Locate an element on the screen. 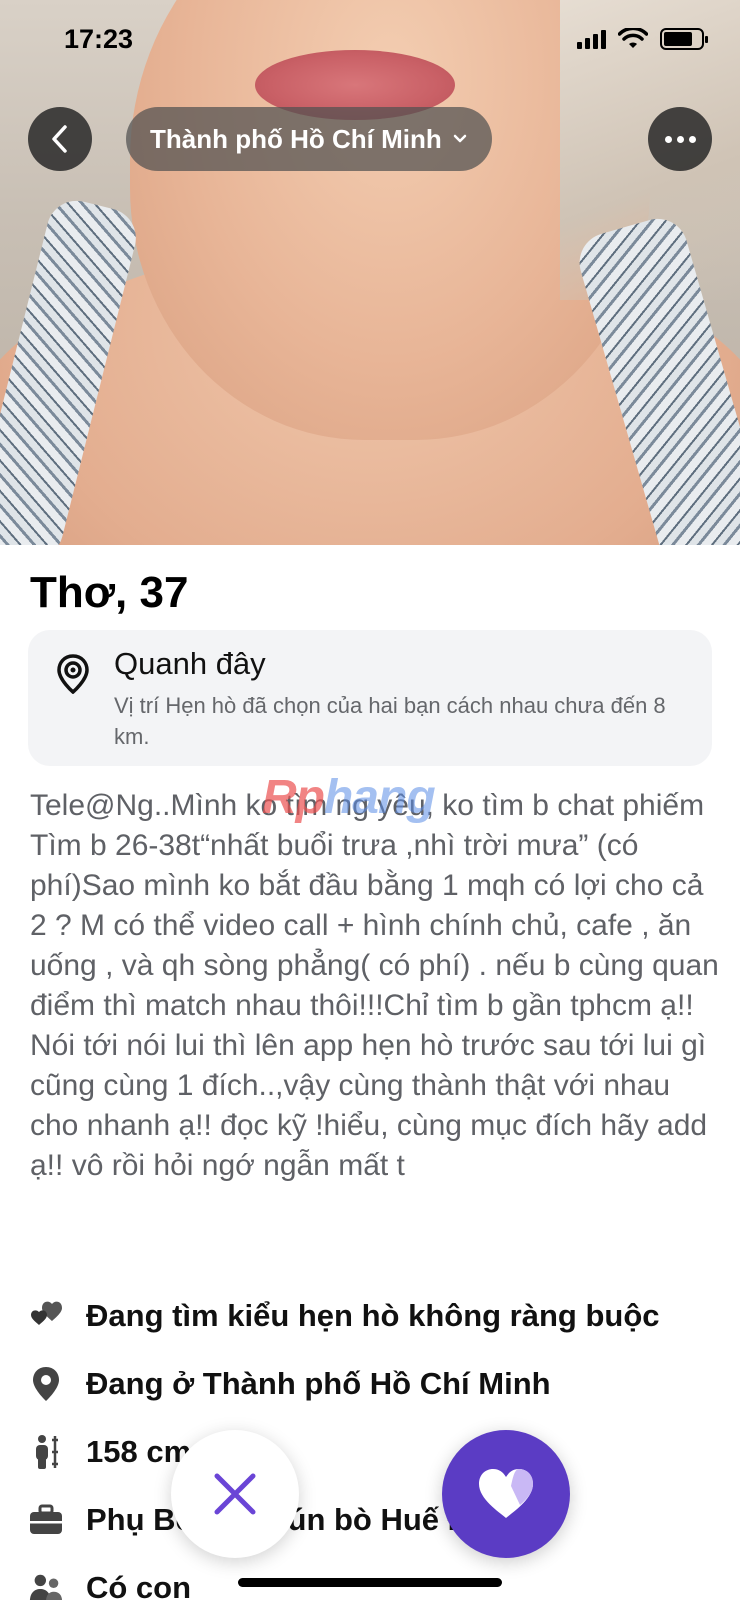 This screenshot has width=740, height=1600. back-button is located at coordinates (60, 139).